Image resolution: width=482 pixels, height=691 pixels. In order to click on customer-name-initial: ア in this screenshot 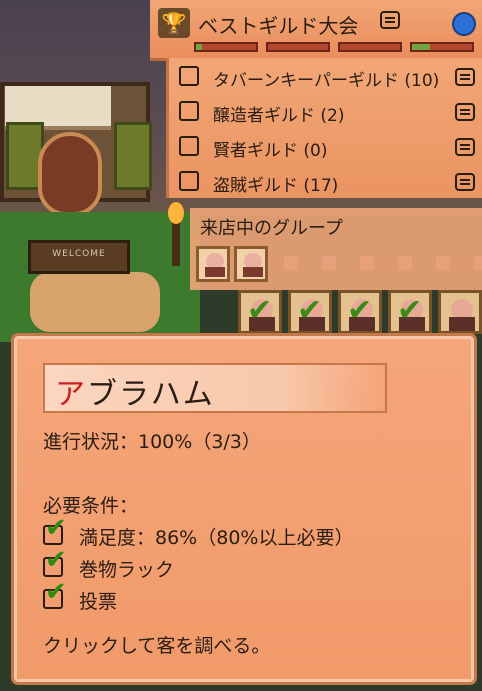, I will do `click(71, 394)`.